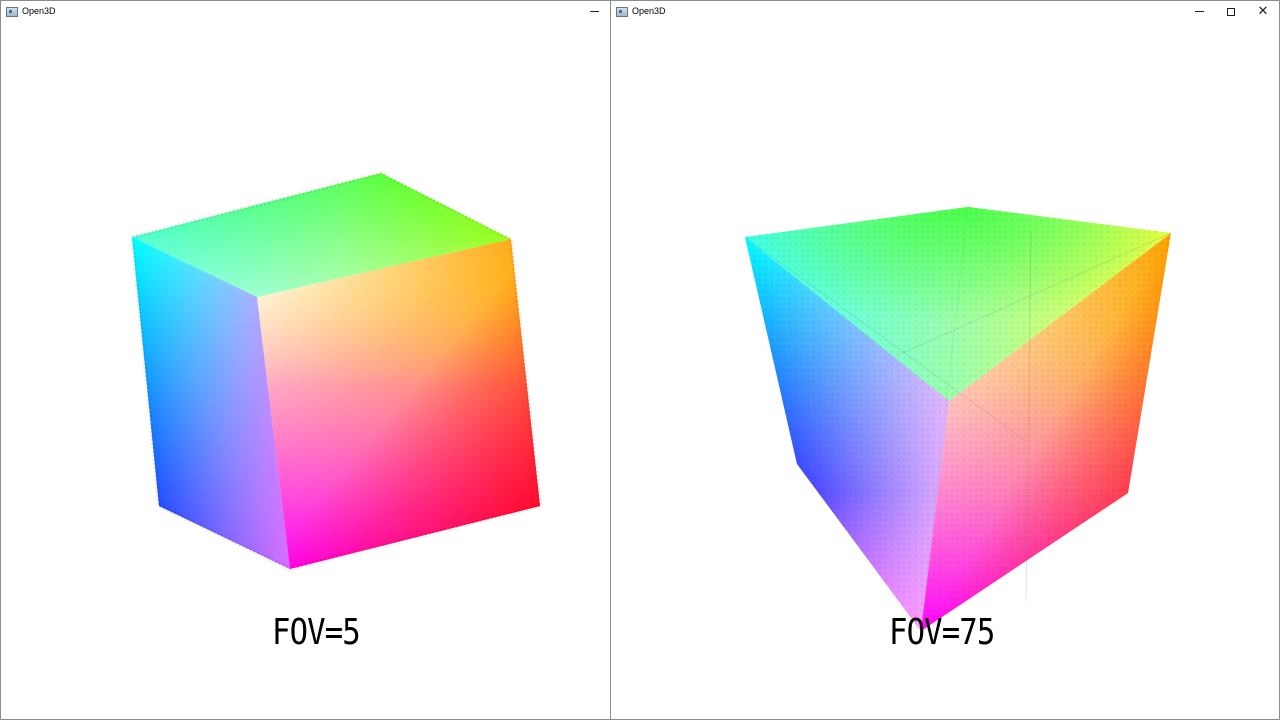 The width and height of the screenshot is (1280, 720). What do you see at coordinates (398, 404) in the screenshot?
I see `cube-face-right-red` at bounding box center [398, 404].